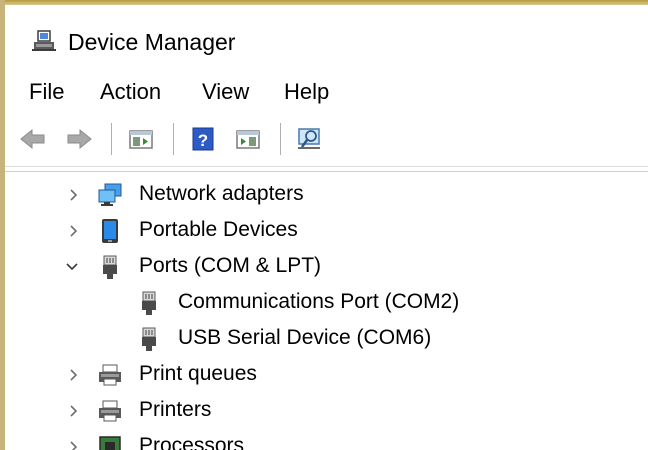 This screenshot has width=648, height=450. I want to click on help-icon: ?, so click(203, 139).